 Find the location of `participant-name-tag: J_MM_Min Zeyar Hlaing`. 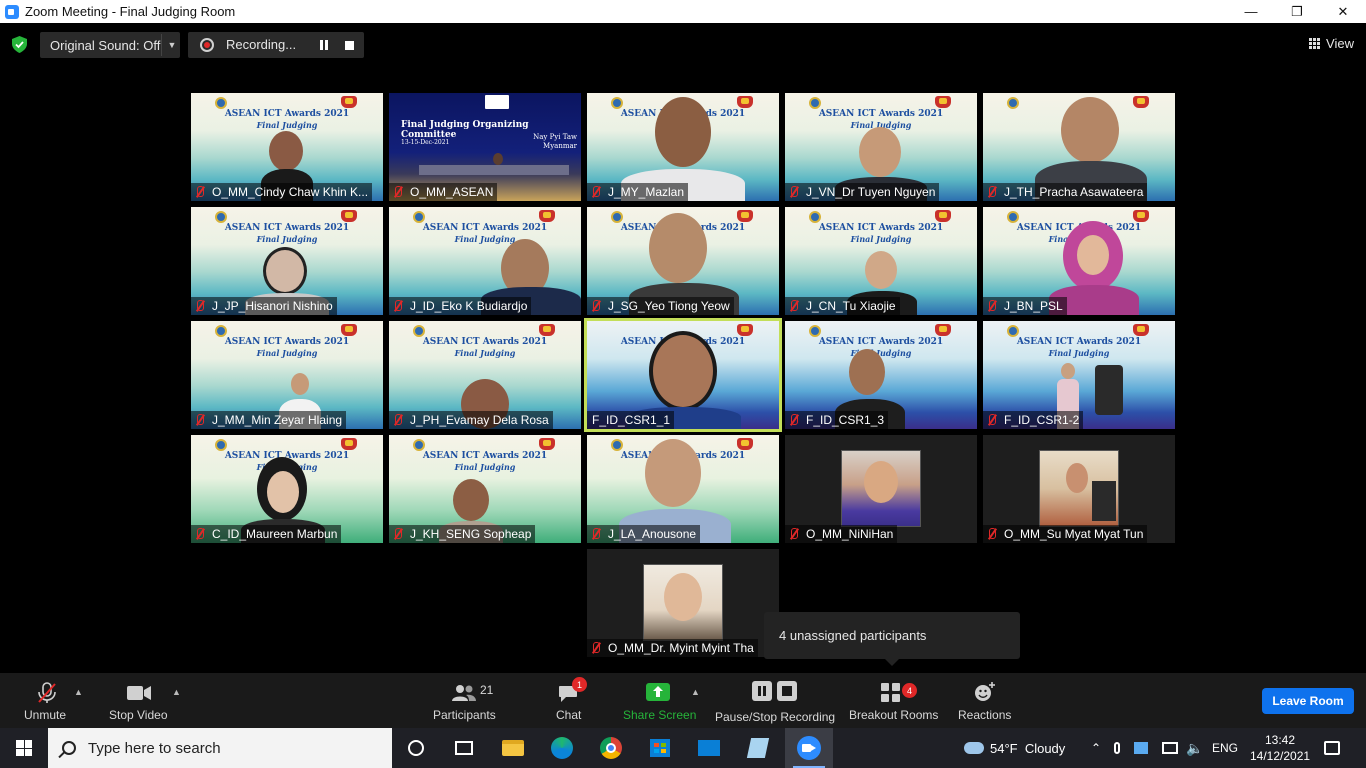

participant-name-tag: J_MM_Min Zeyar Hlaing is located at coordinates (269, 420).